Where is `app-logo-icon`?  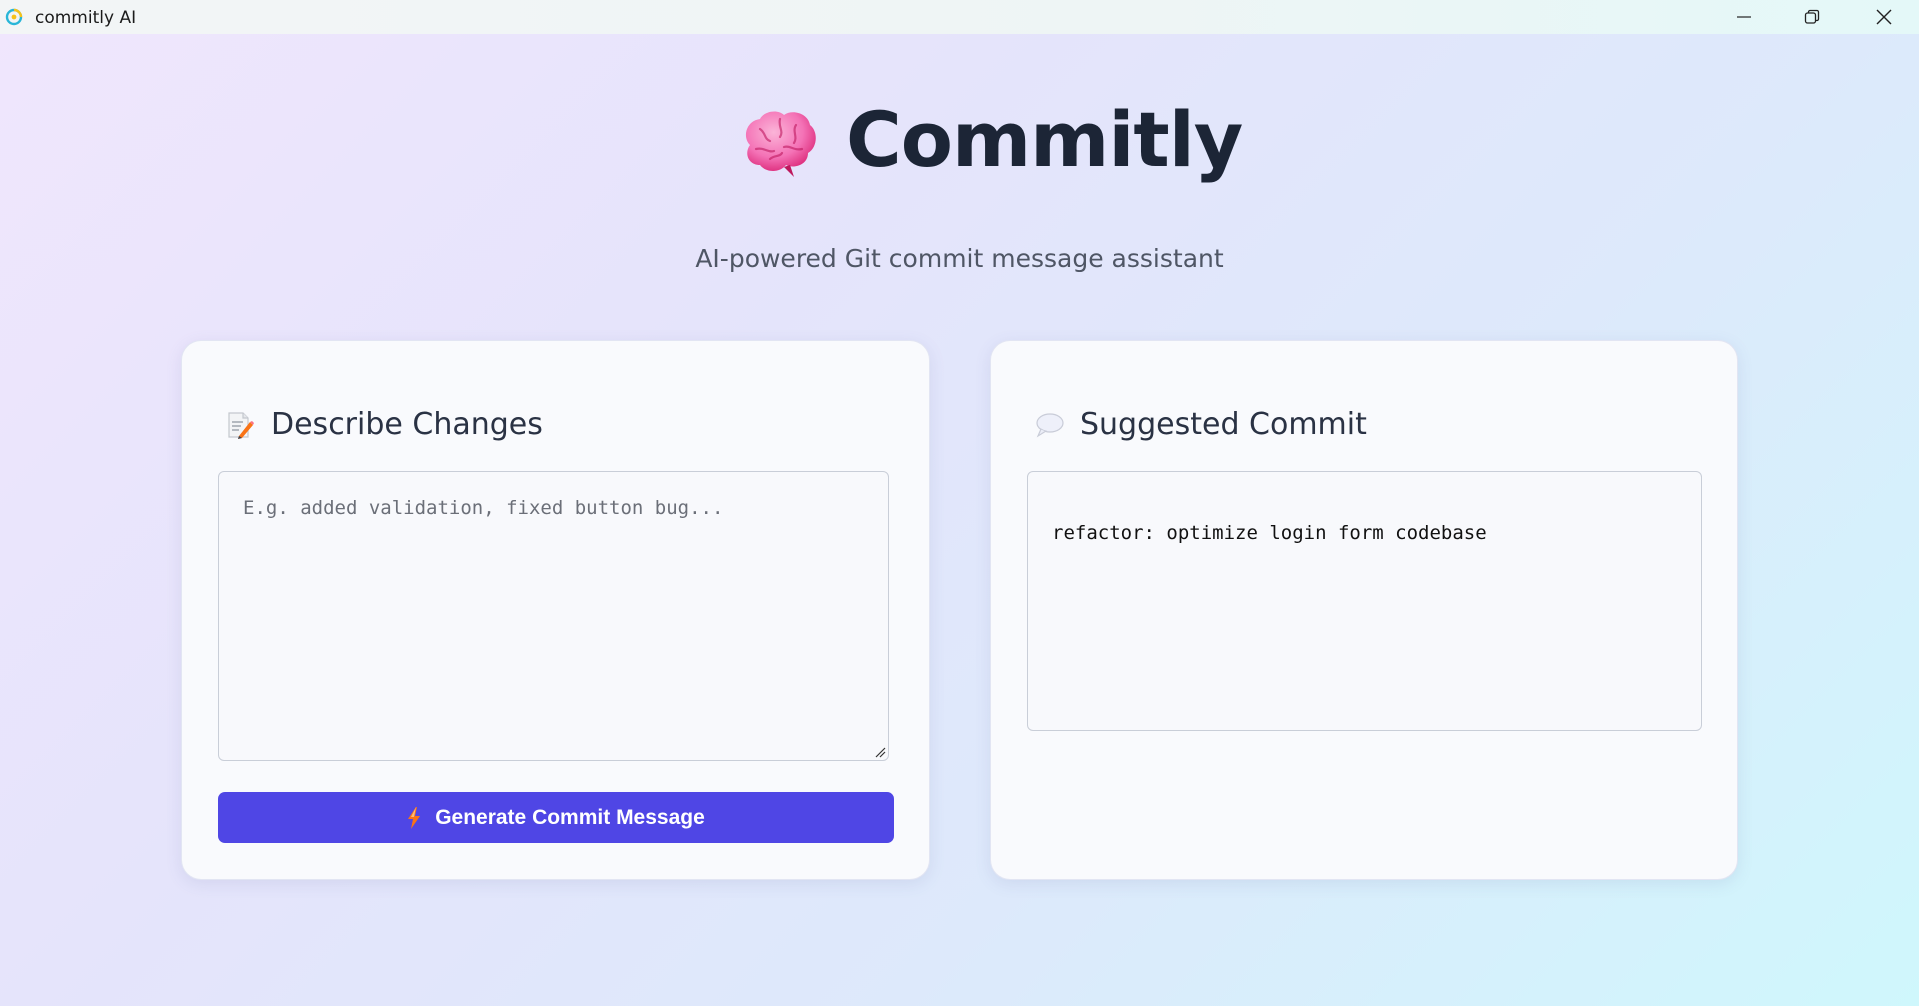
app-logo-icon is located at coordinates (14, 17).